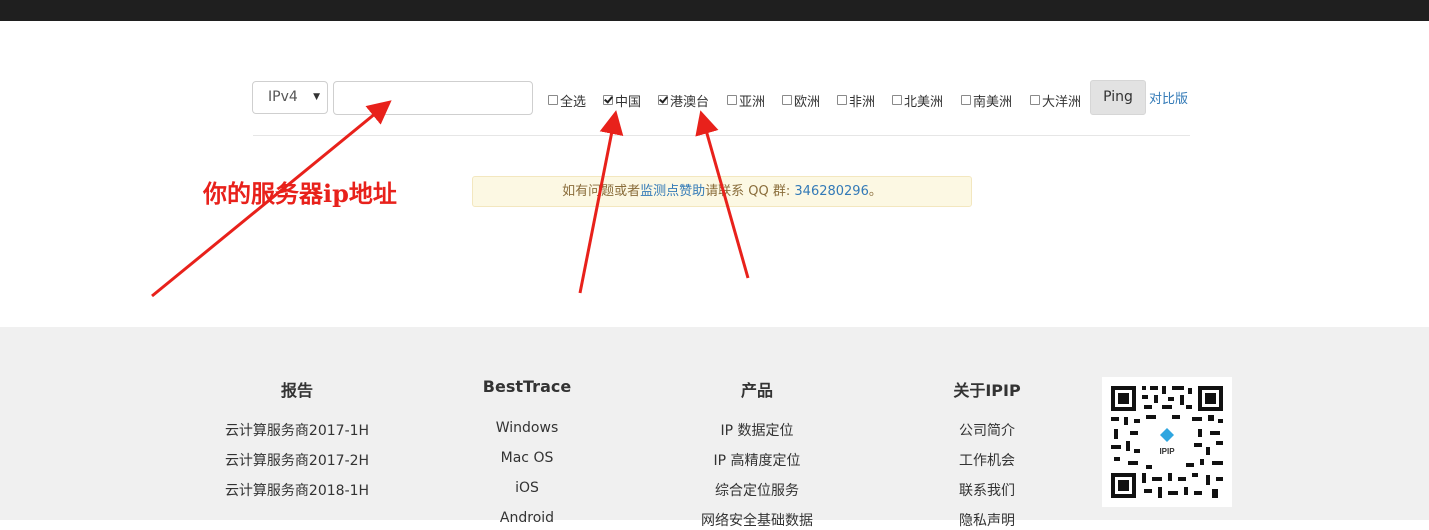 Image resolution: width=1429 pixels, height=530 pixels. I want to click on checkbox-label: 南美洲, so click(993, 102).